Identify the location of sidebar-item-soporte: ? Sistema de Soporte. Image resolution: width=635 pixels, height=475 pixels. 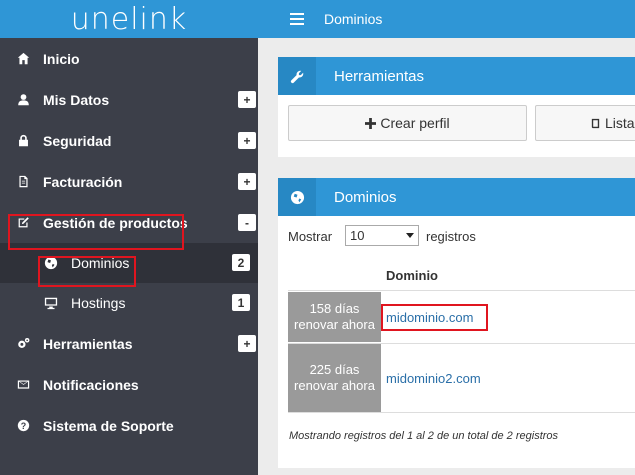
(129, 425).